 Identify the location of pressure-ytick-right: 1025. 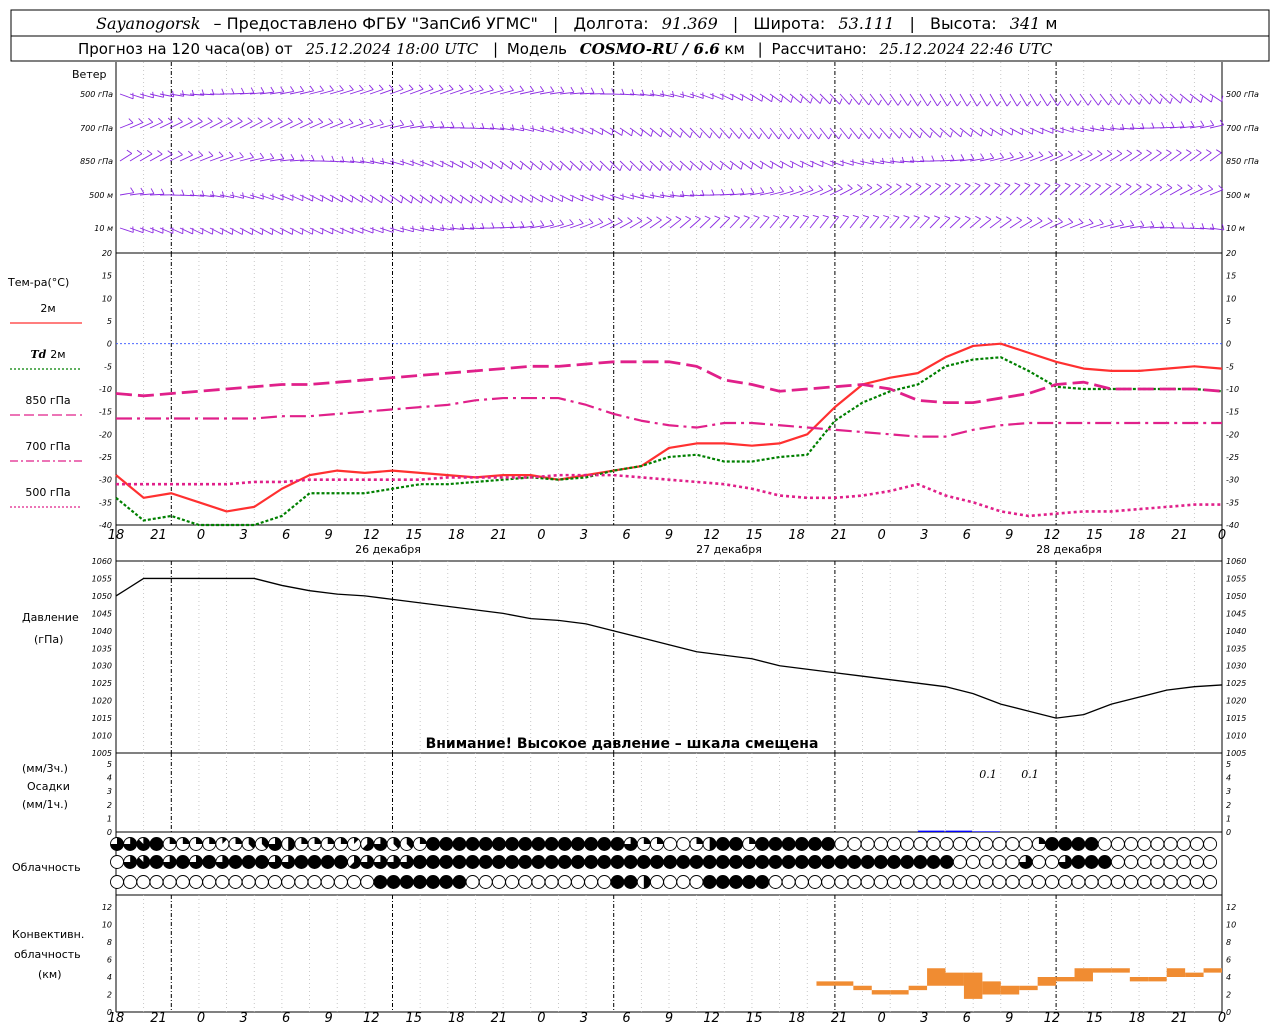
(1236, 683).